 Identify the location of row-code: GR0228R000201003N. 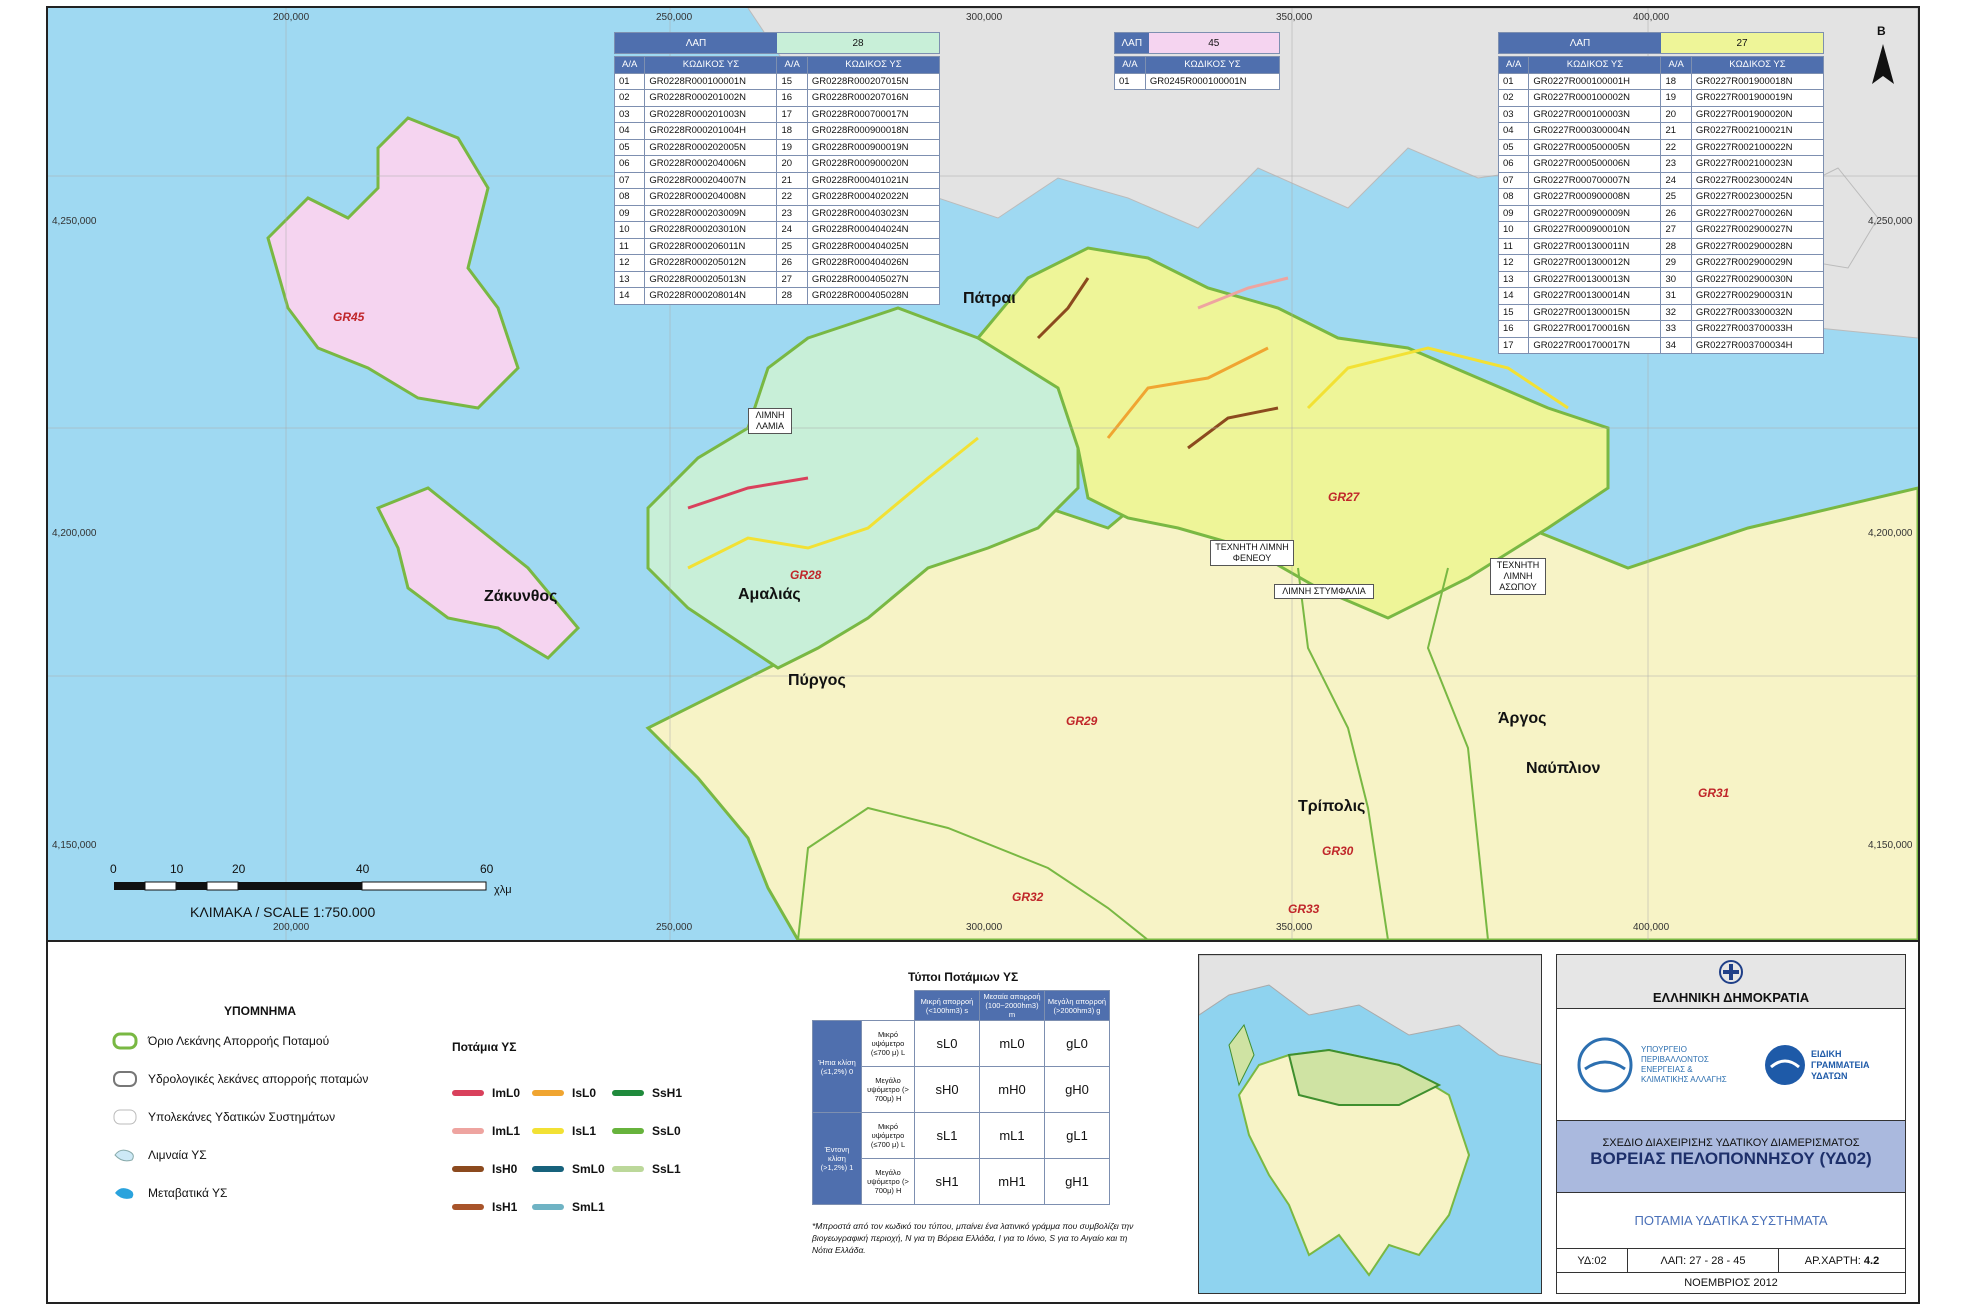
(711, 114).